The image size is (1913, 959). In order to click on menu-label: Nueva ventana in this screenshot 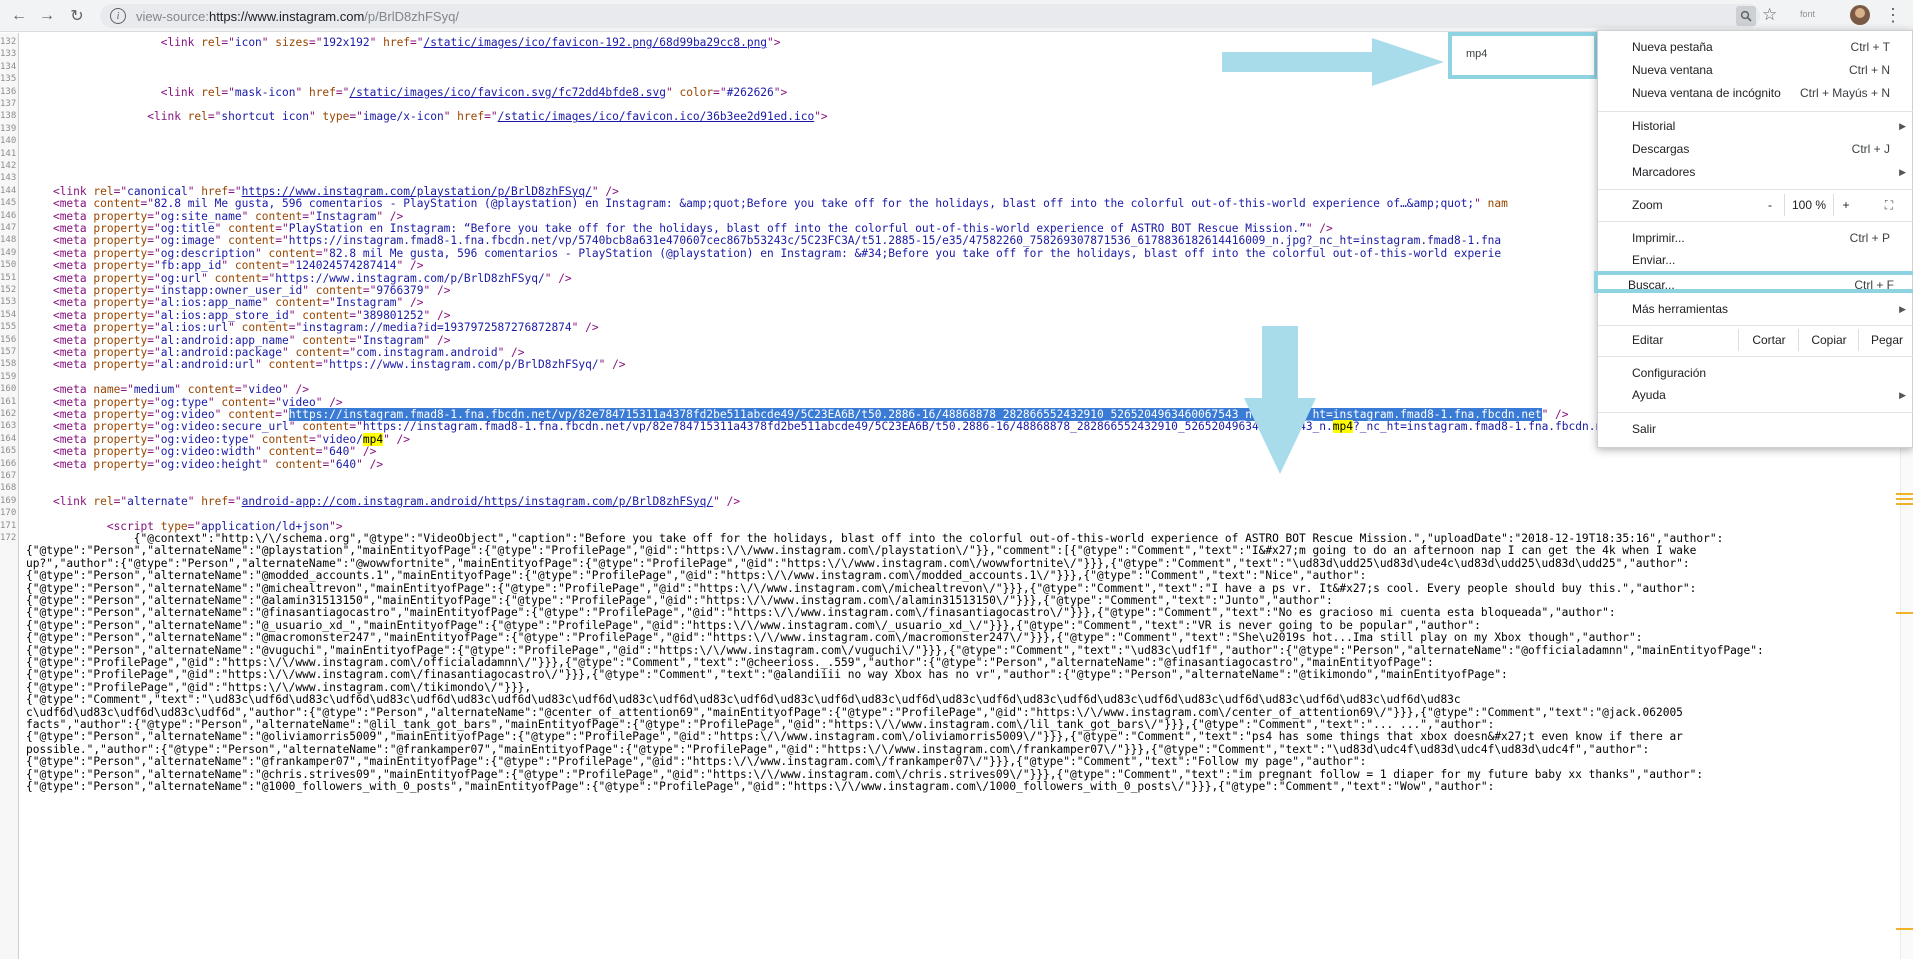, I will do `click(1672, 70)`.